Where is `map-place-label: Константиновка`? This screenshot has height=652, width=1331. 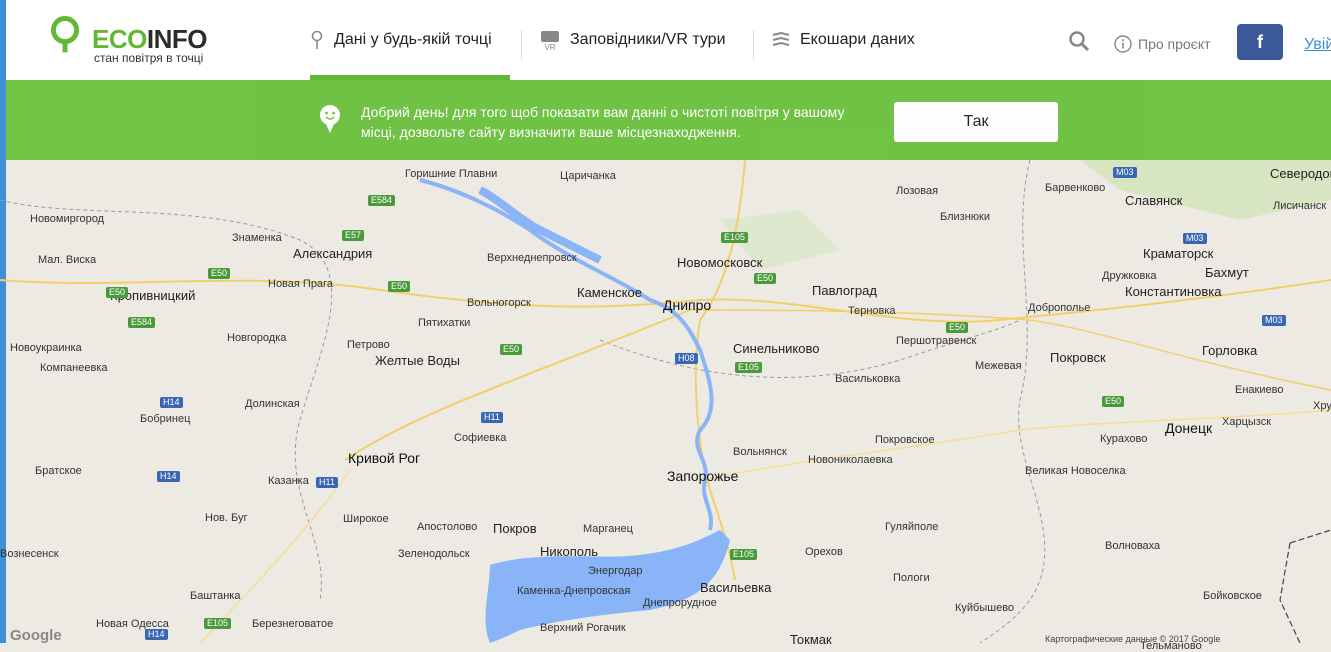 map-place-label: Константиновка is located at coordinates (1173, 291).